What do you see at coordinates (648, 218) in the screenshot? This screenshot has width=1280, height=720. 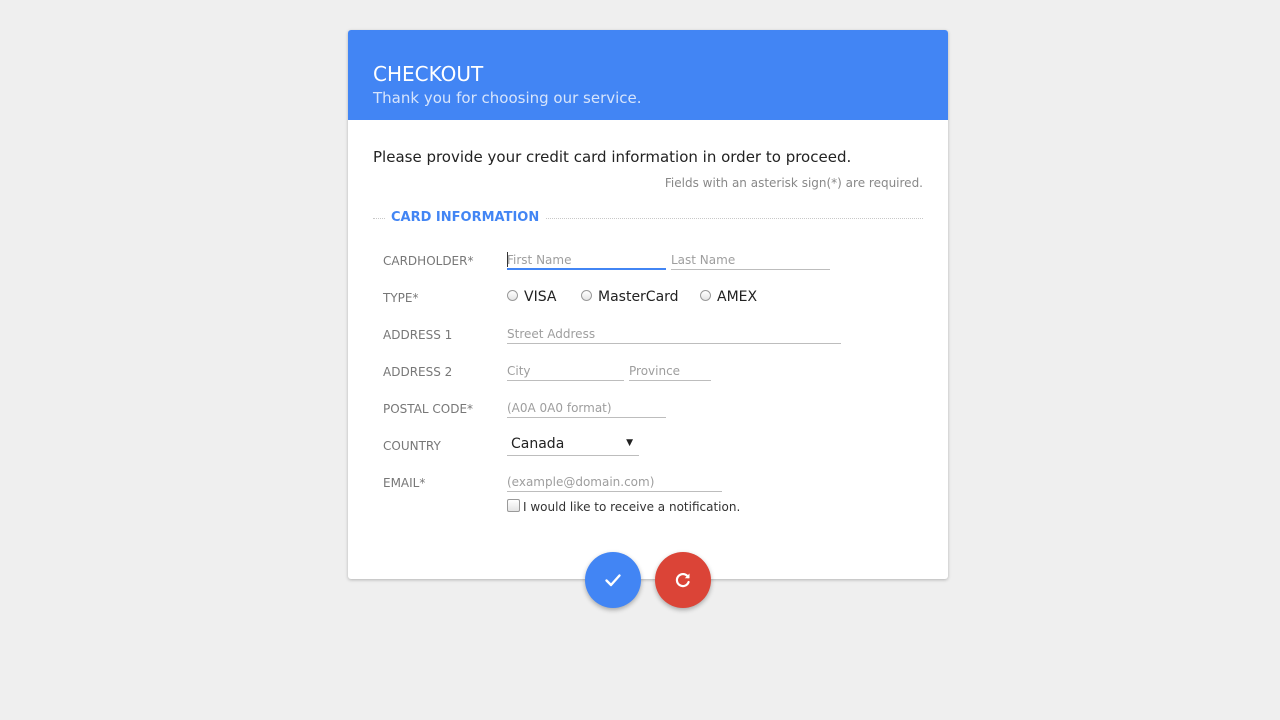 I see `card-information-section: CARD INFORMATION` at bounding box center [648, 218].